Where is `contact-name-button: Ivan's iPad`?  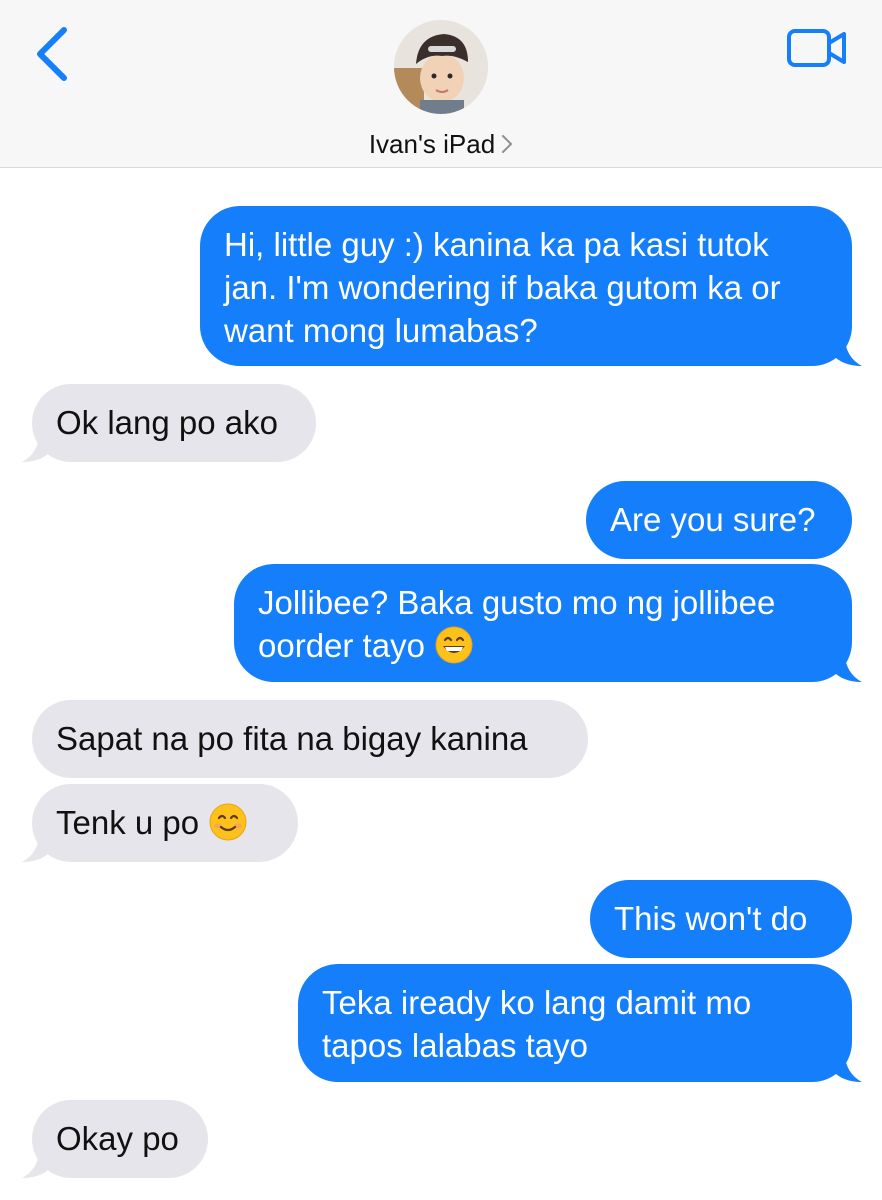 contact-name-button: Ivan's iPad is located at coordinates (441, 144).